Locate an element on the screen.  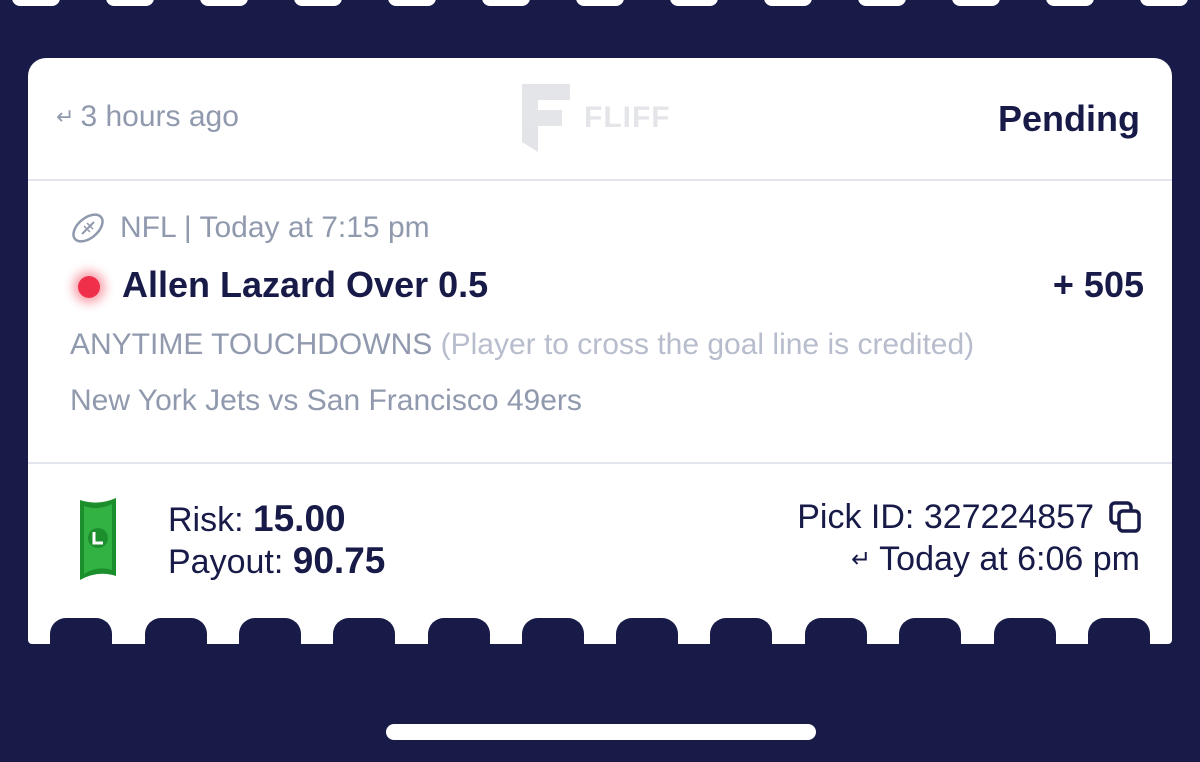
header-divider is located at coordinates (600, 180).